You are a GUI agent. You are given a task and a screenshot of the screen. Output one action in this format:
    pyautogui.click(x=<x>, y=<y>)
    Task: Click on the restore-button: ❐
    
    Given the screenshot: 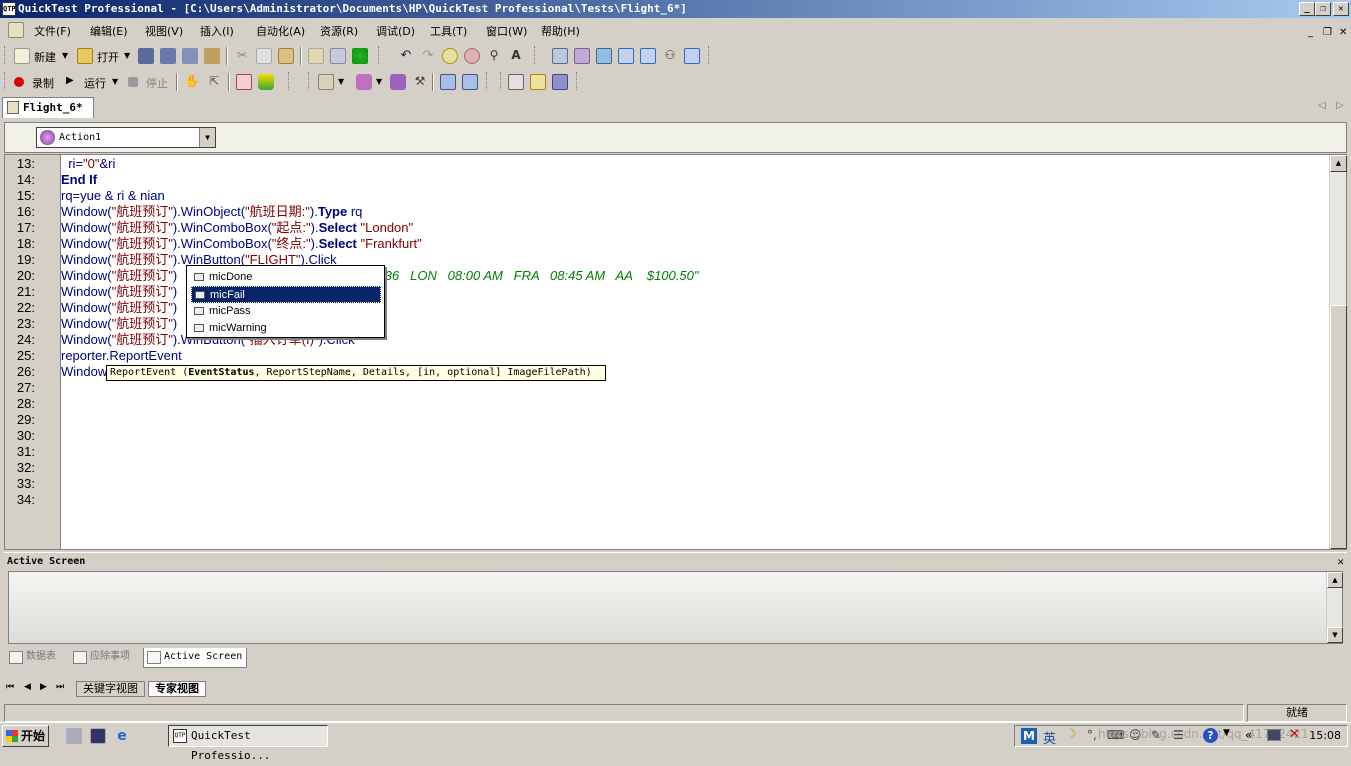 What is the action you would take?
    pyautogui.click(x=1323, y=9)
    